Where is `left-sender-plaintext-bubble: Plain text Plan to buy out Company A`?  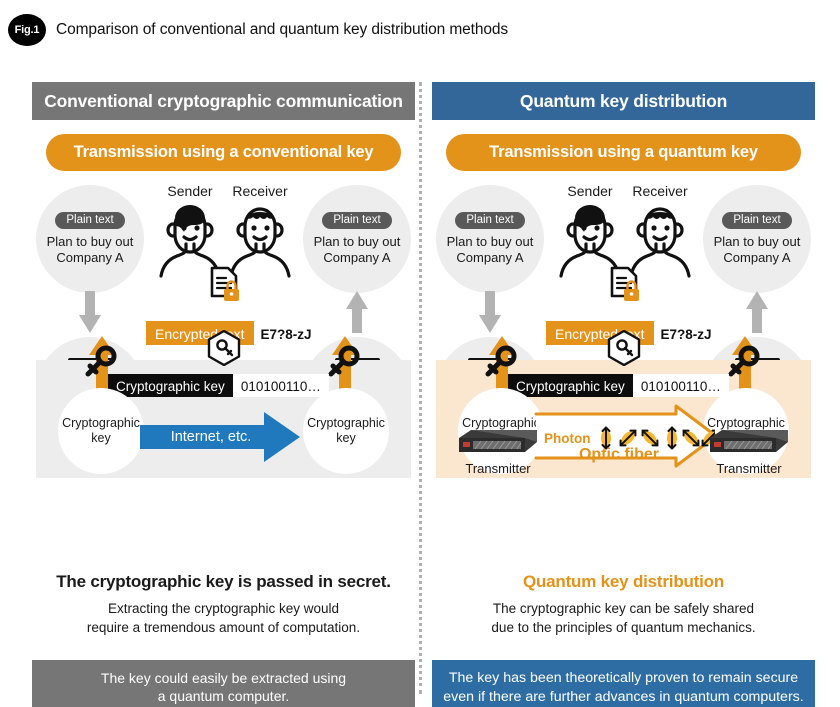
left-sender-plaintext-bubble: Plain text Plan to buy out Company A is located at coordinates (90, 239).